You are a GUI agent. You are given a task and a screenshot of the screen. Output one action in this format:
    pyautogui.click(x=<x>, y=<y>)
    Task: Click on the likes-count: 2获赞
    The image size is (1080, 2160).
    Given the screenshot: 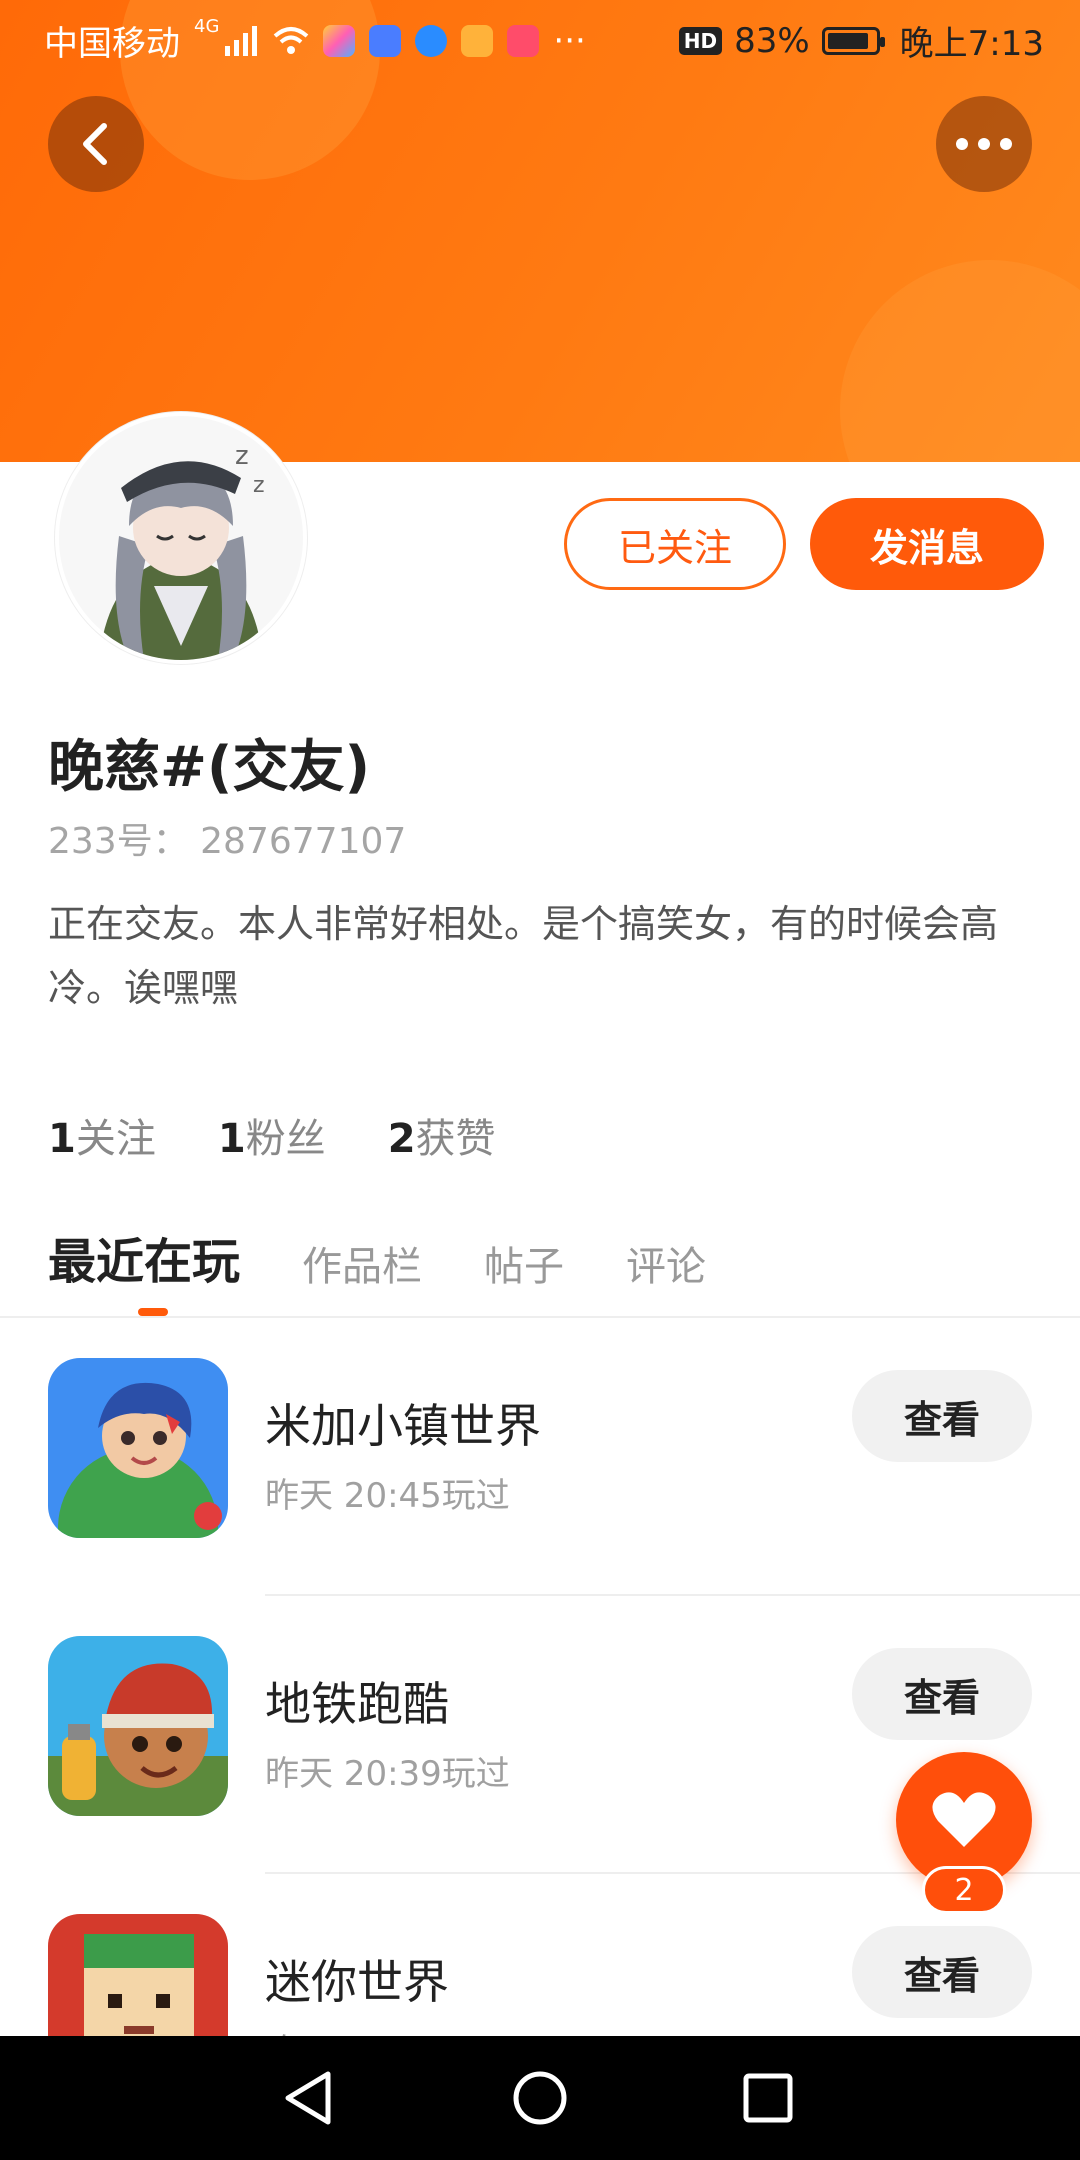 What is the action you would take?
    pyautogui.click(x=441, y=1139)
    